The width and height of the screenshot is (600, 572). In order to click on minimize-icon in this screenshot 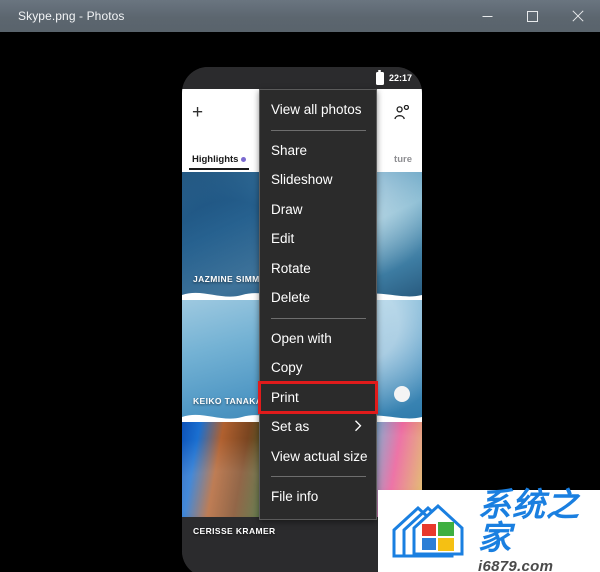, I will do `click(487, 16)`.